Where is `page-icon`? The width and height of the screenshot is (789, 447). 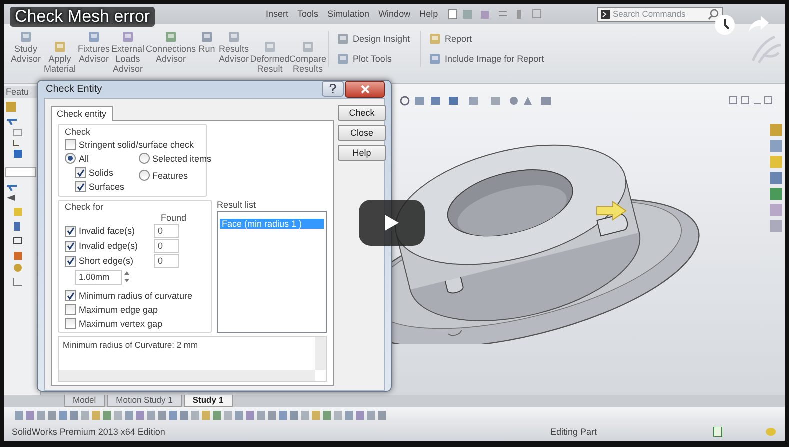 page-icon is located at coordinates (718, 432).